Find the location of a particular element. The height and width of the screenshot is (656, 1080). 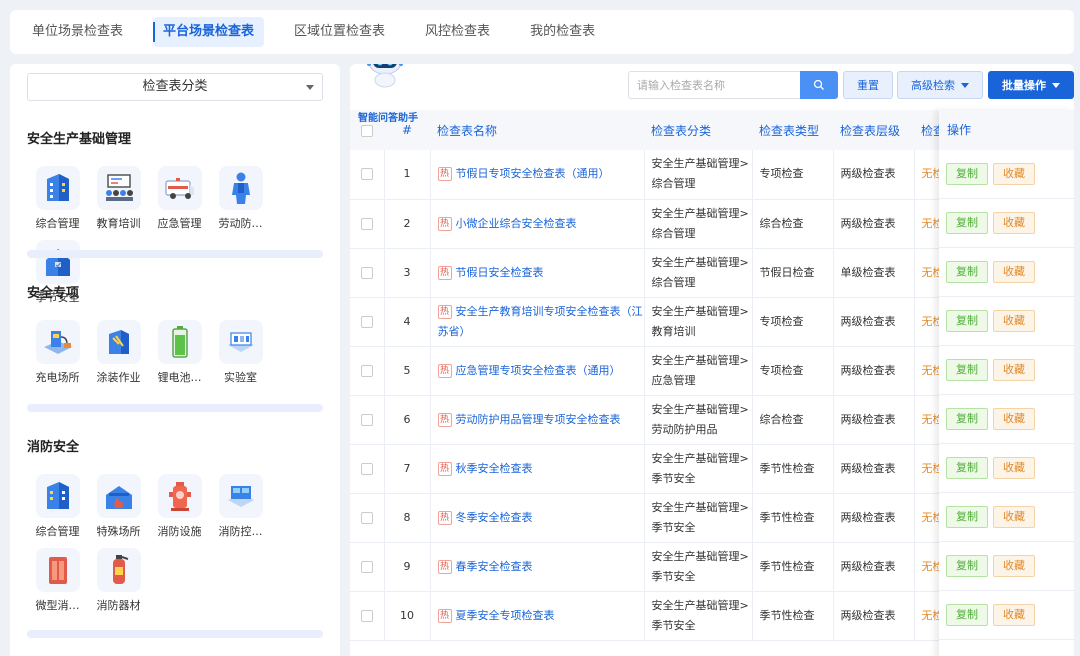

tab-my-checklists: 我的检查表 is located at coordinates (562, 32).